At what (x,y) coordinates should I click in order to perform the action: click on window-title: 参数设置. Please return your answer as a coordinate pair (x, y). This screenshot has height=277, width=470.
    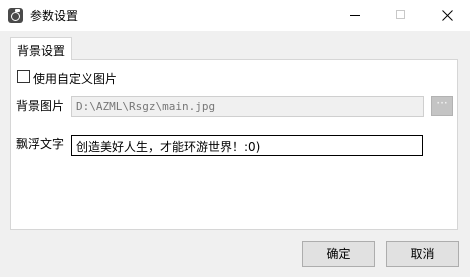
    Looking at the image, I should click on (54, 16).